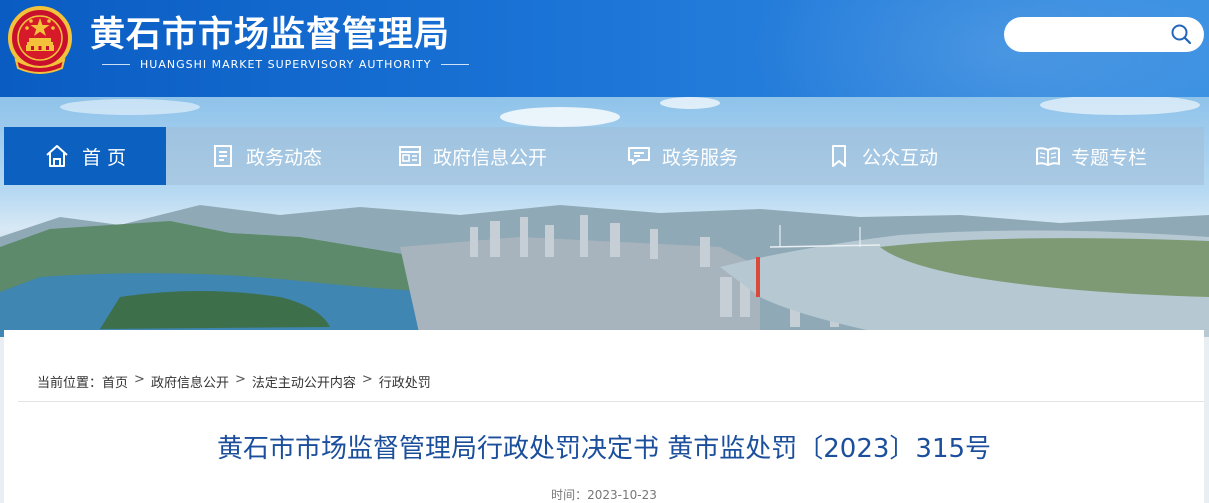 The height and width of the screenshot is (503, 1209). What do you see at coordinates (611, 401) in the screenshot?
I see `breadcrumb-divider` at bounding box center [611, 401].